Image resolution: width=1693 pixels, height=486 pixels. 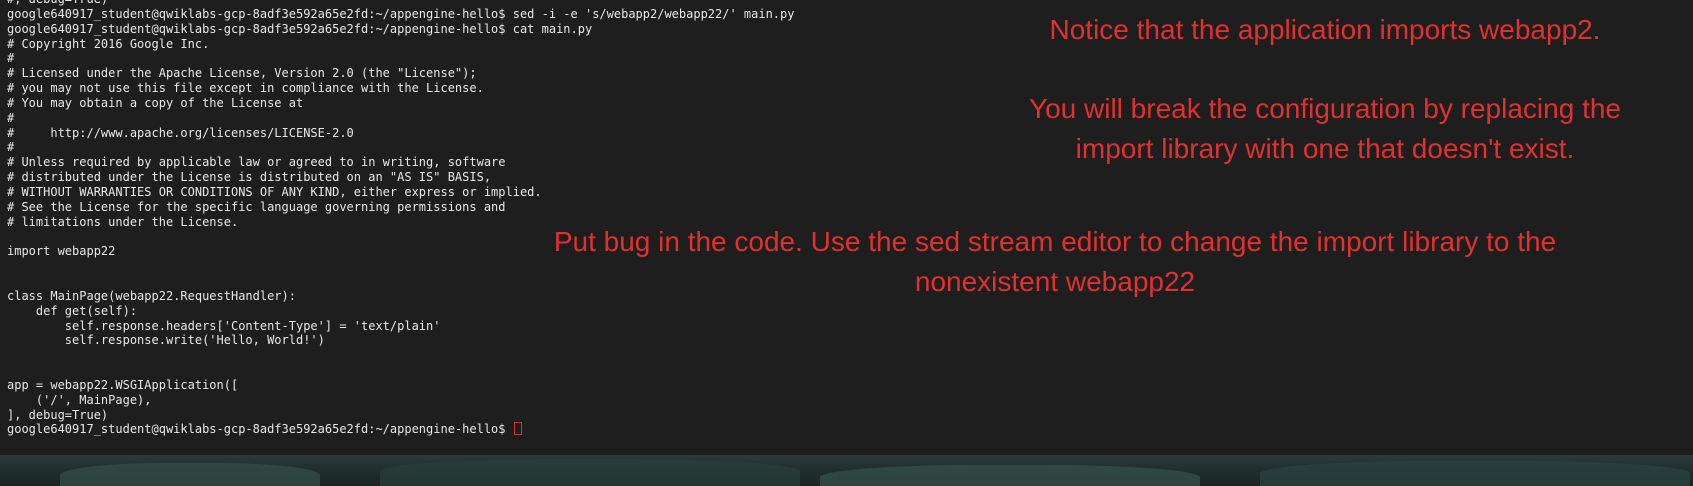 What do you see at coordinates (400, 3) in the screenshot?
I see `terminal-line: #, debug=True)` at bounding box center [400, 3].